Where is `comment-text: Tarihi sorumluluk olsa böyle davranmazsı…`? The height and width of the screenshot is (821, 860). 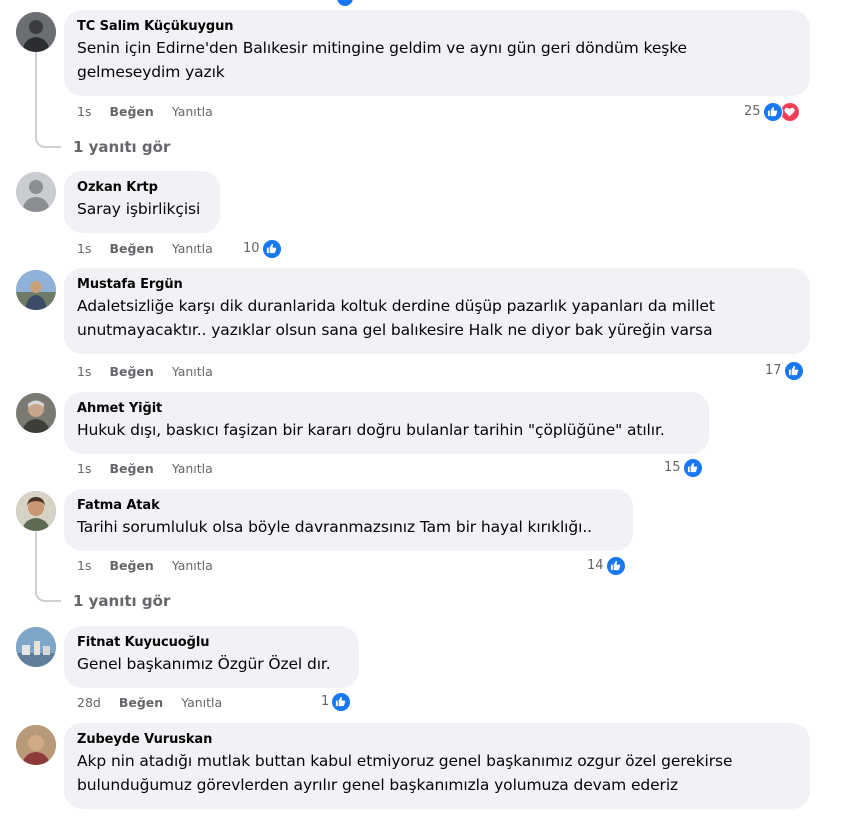 comment-text: Tarihi sorumluluk olsa böyle davranmazsı… is located at coordinates (334, 527).